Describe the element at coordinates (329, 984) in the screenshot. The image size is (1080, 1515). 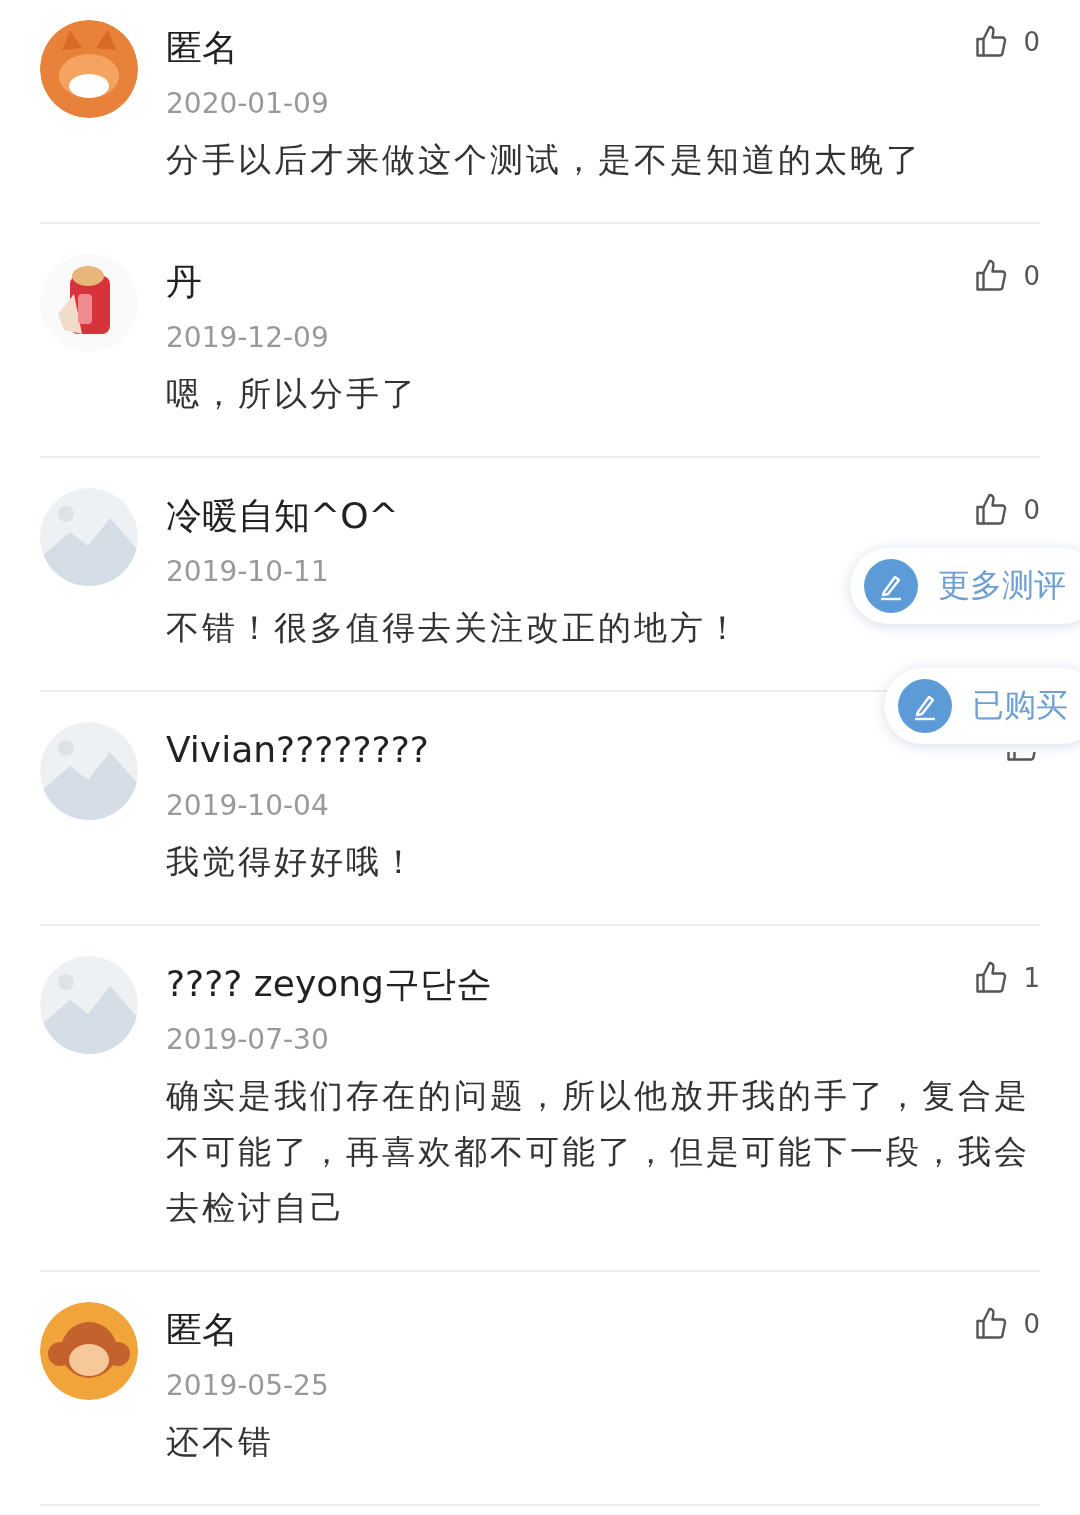
I see `user-name: ???? zeyong구단순` at that location.